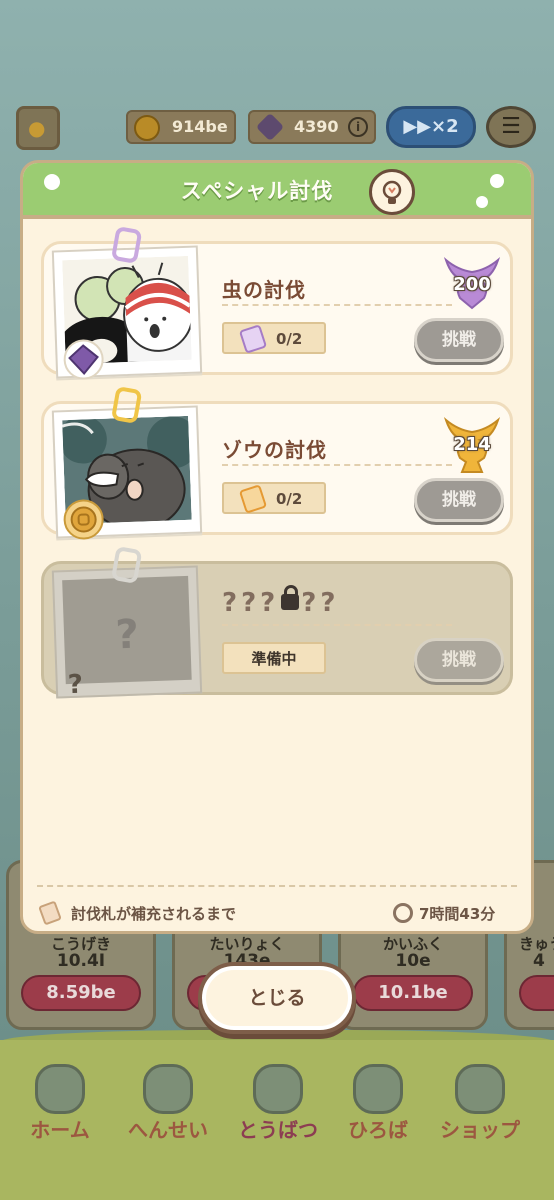 Image resolution: width=554 pixels, height=1200 pixels. I want to click on reward-value: 214, so click(472, 444).